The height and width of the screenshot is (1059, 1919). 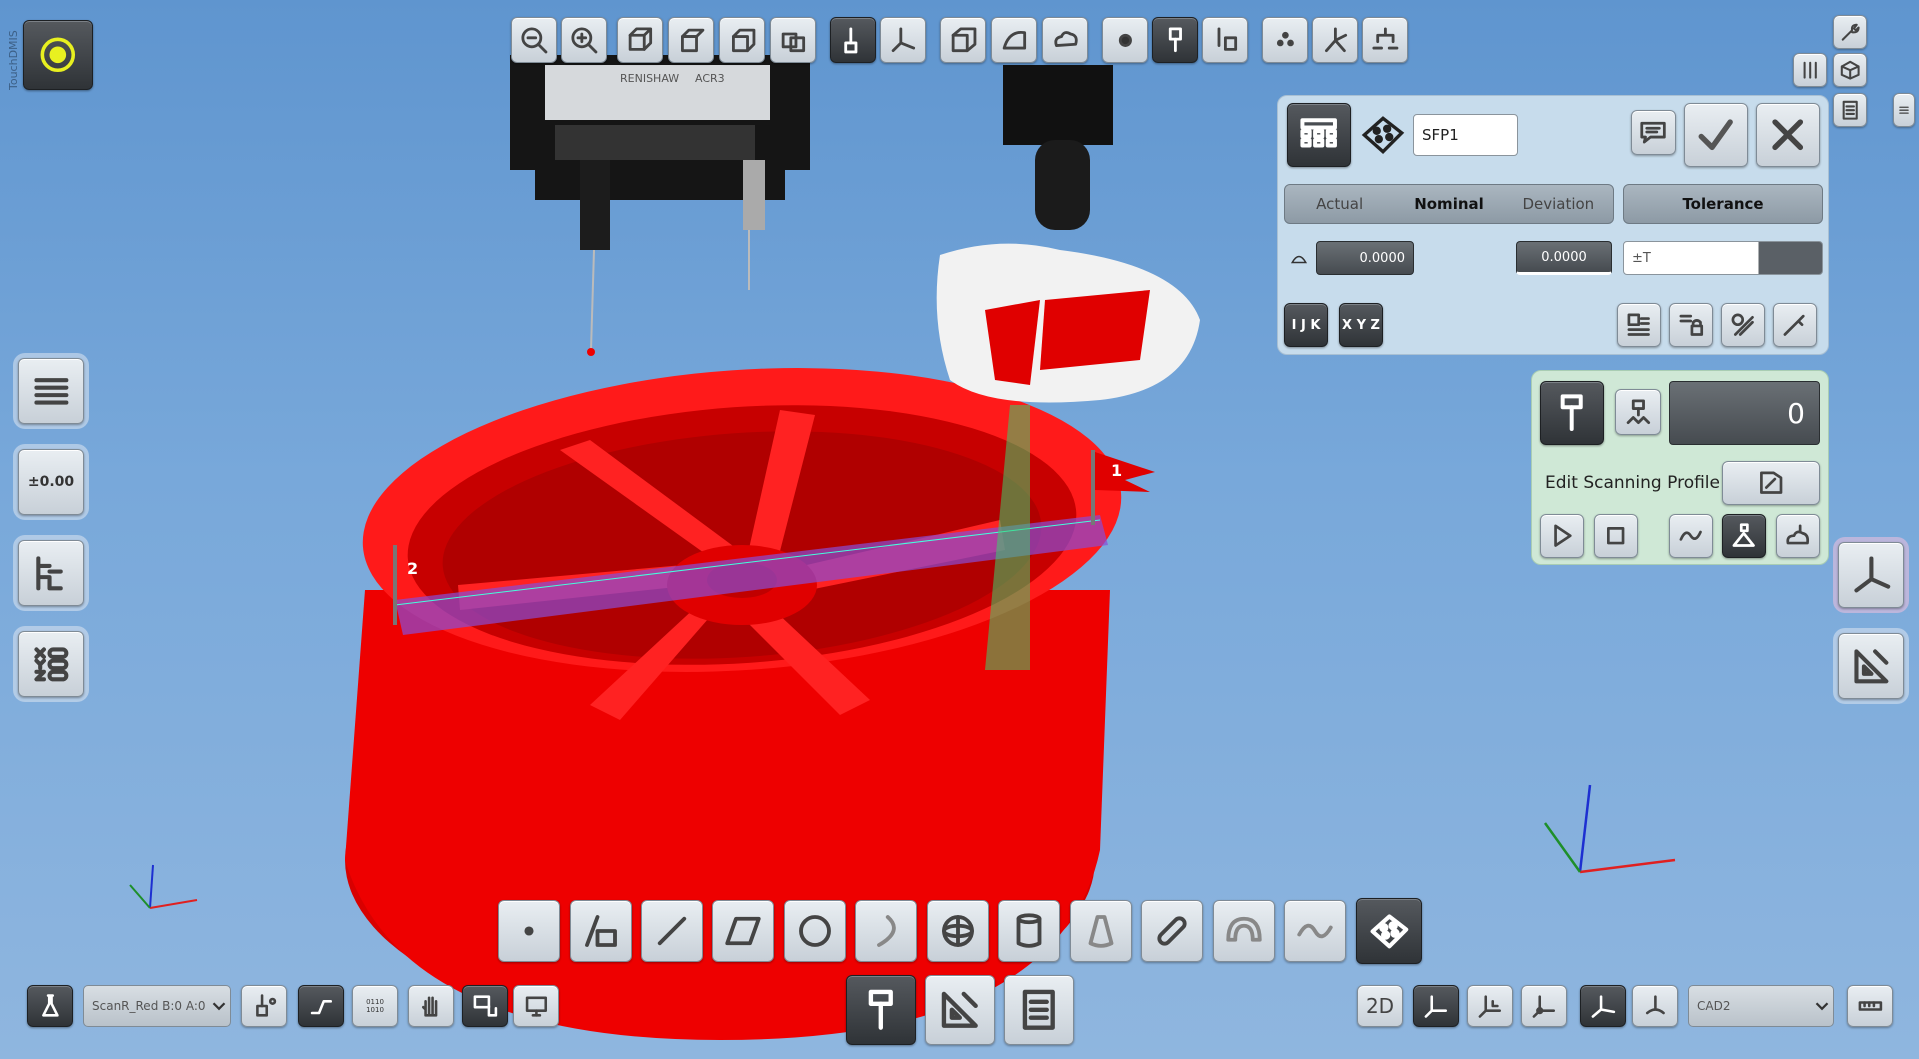 I want to click on tab-actual: Actual, so click(x=1339, y=204).